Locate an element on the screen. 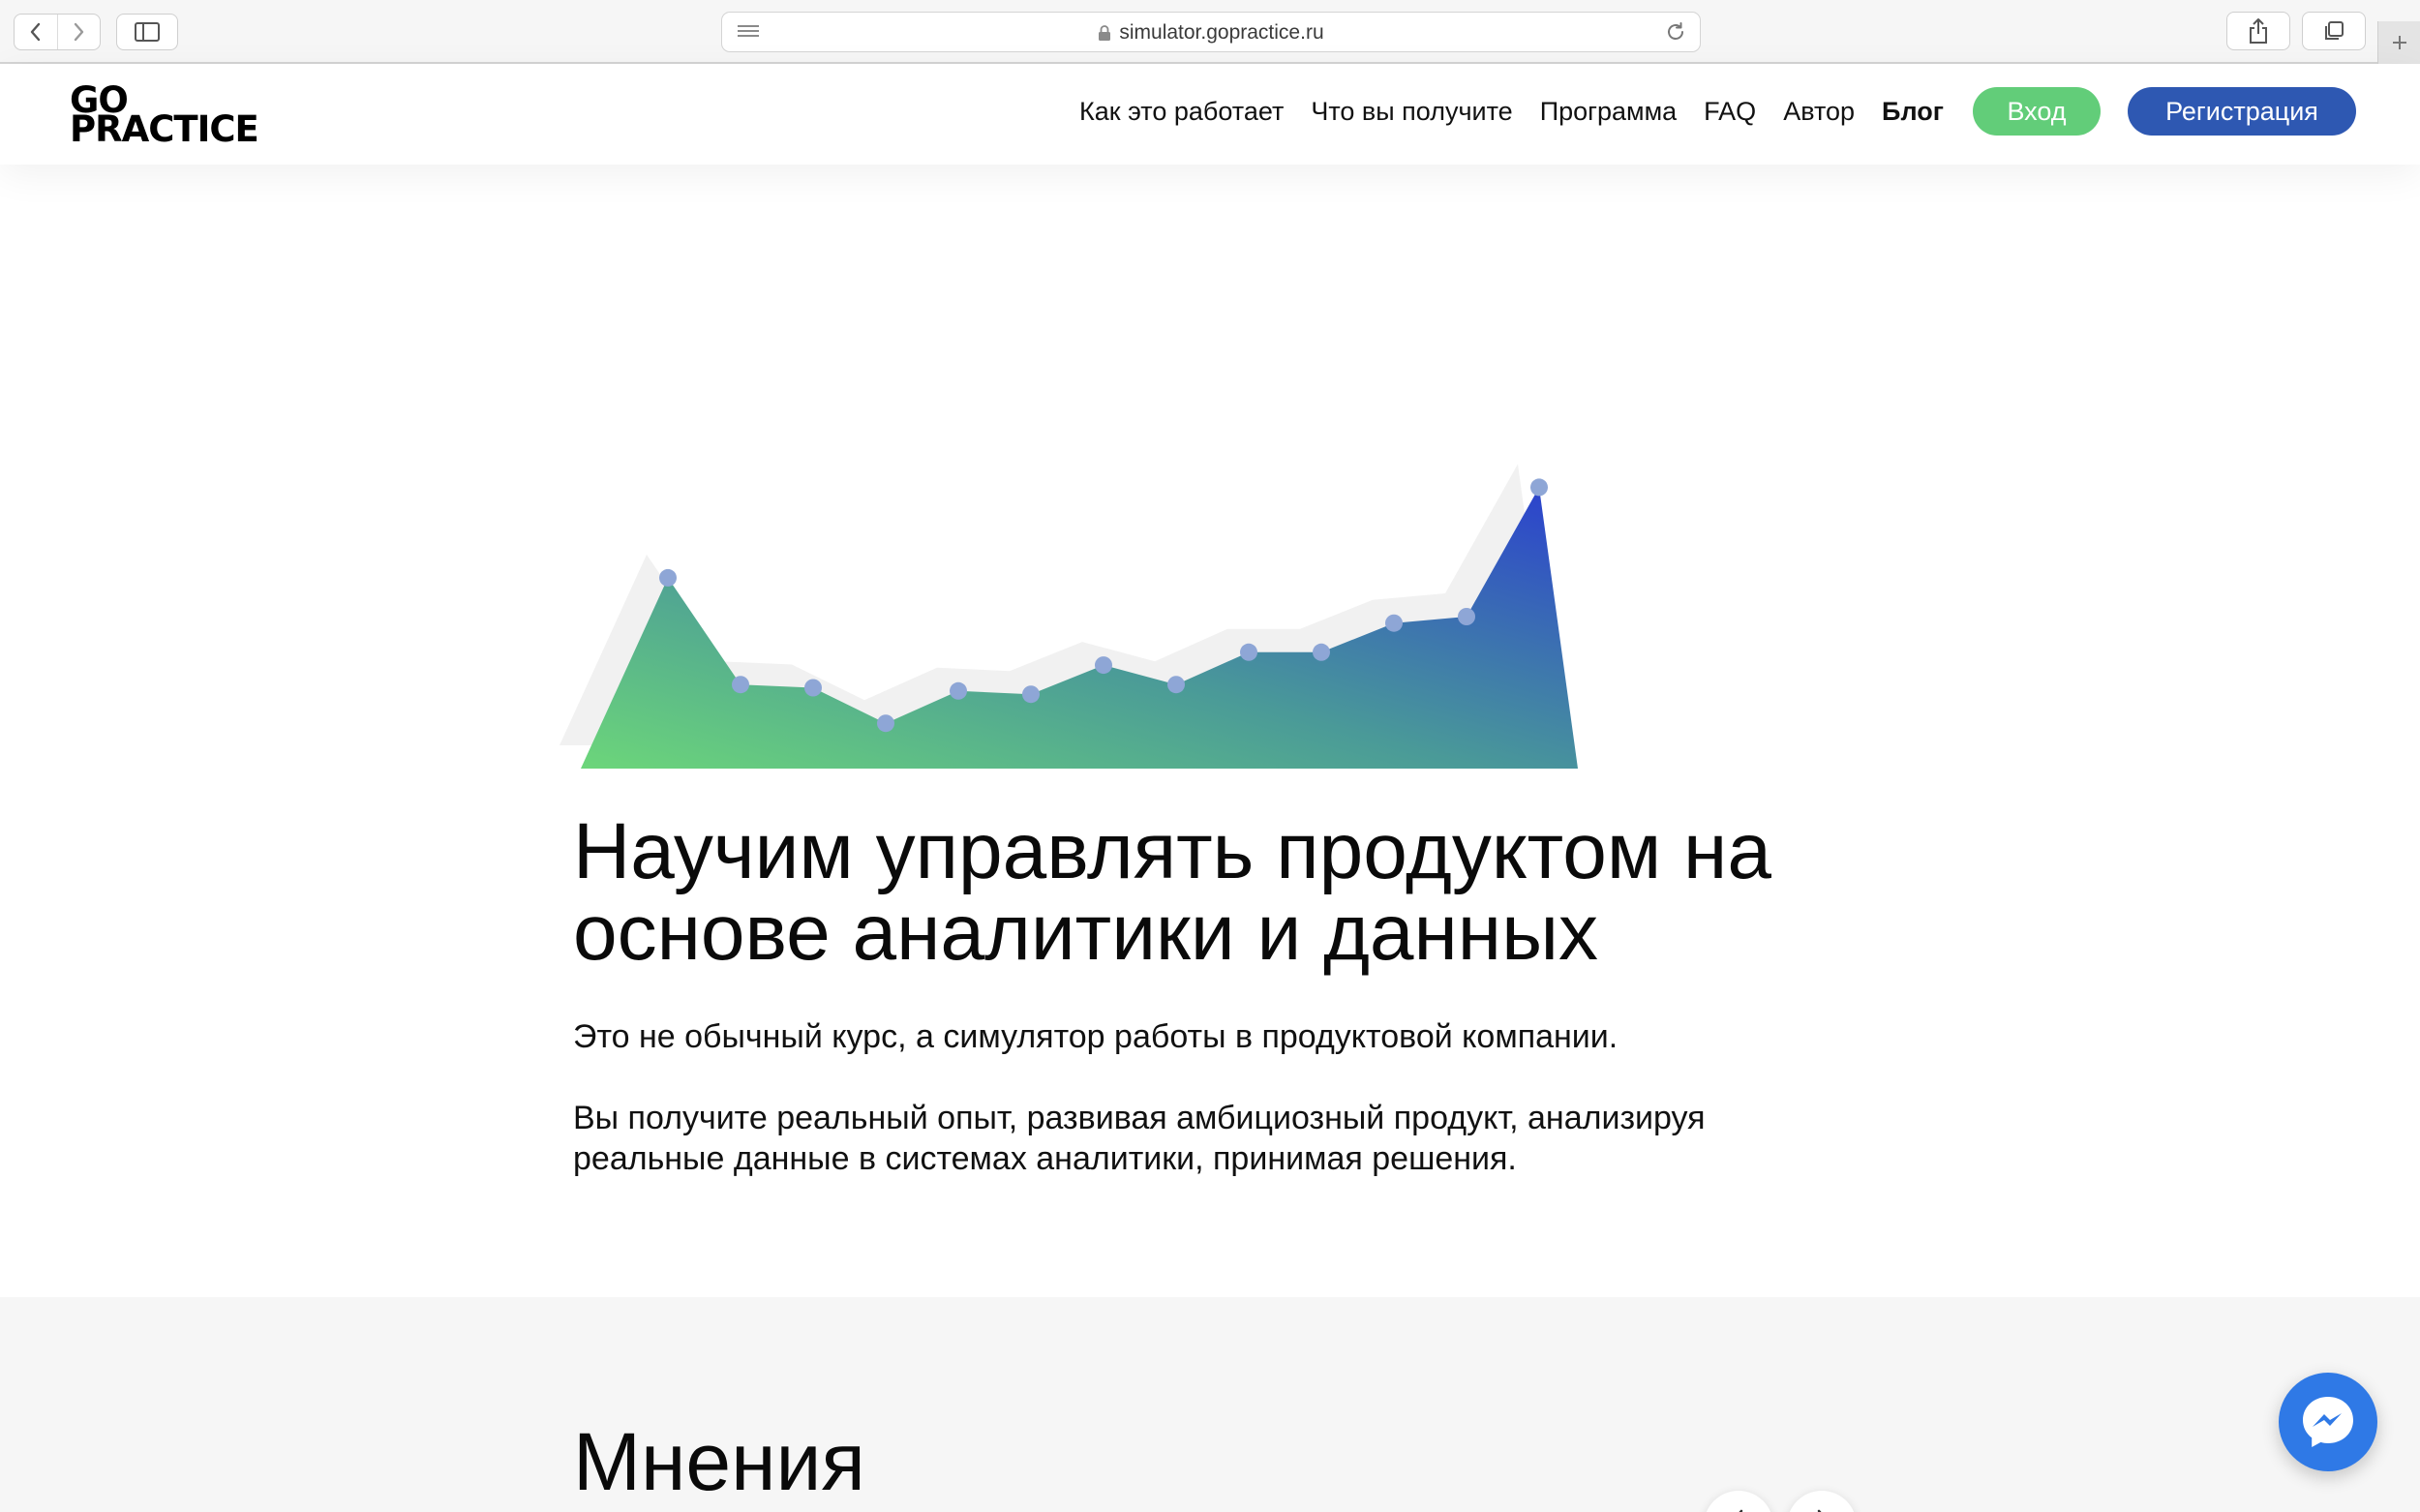 Image resolution: width=2420 pixels, height=1512 pixels. browser-toolbar: simulator.gopractice.ru is located at coordinates (1210, 32).